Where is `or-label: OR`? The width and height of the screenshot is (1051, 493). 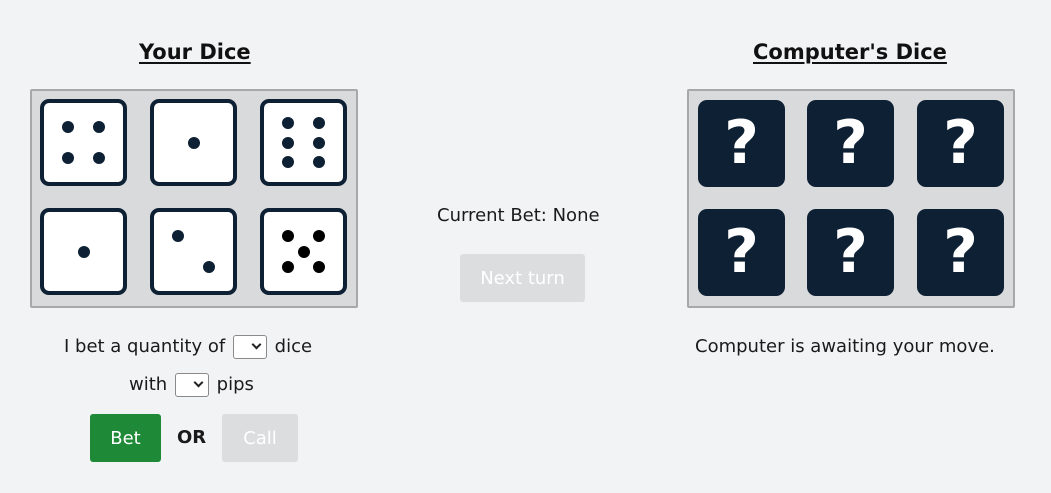 or-label: OR is located at coordinates (192, 437).